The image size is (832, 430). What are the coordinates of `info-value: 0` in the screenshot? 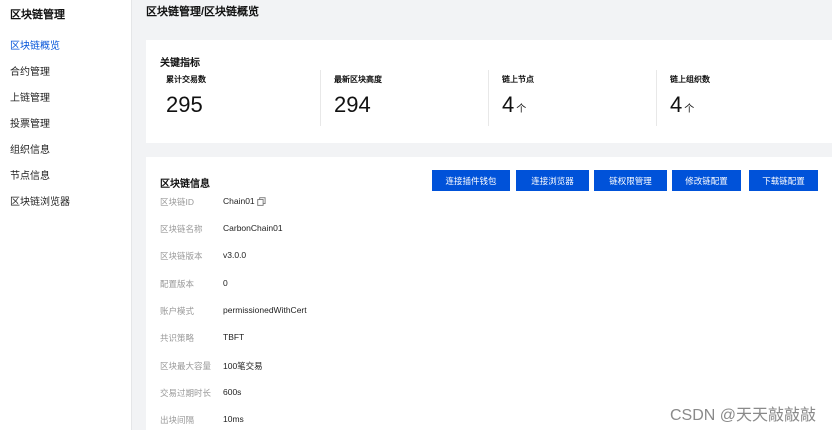 It's located at (225, 283).